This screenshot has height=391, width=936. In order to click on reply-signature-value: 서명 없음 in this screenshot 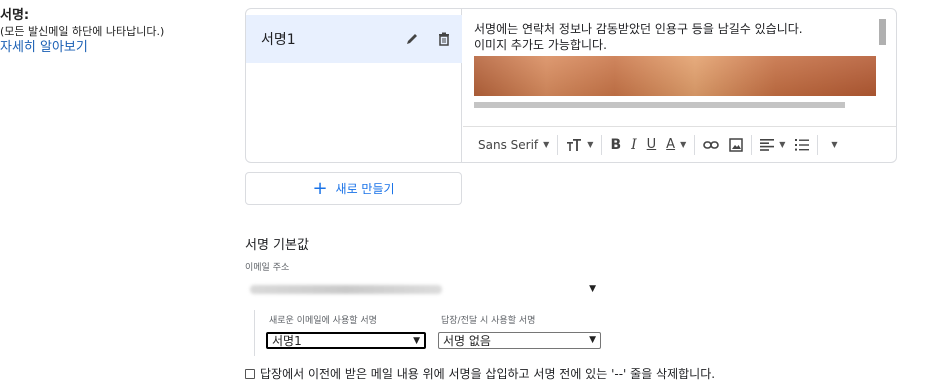, I will do `click(467, 341)`.